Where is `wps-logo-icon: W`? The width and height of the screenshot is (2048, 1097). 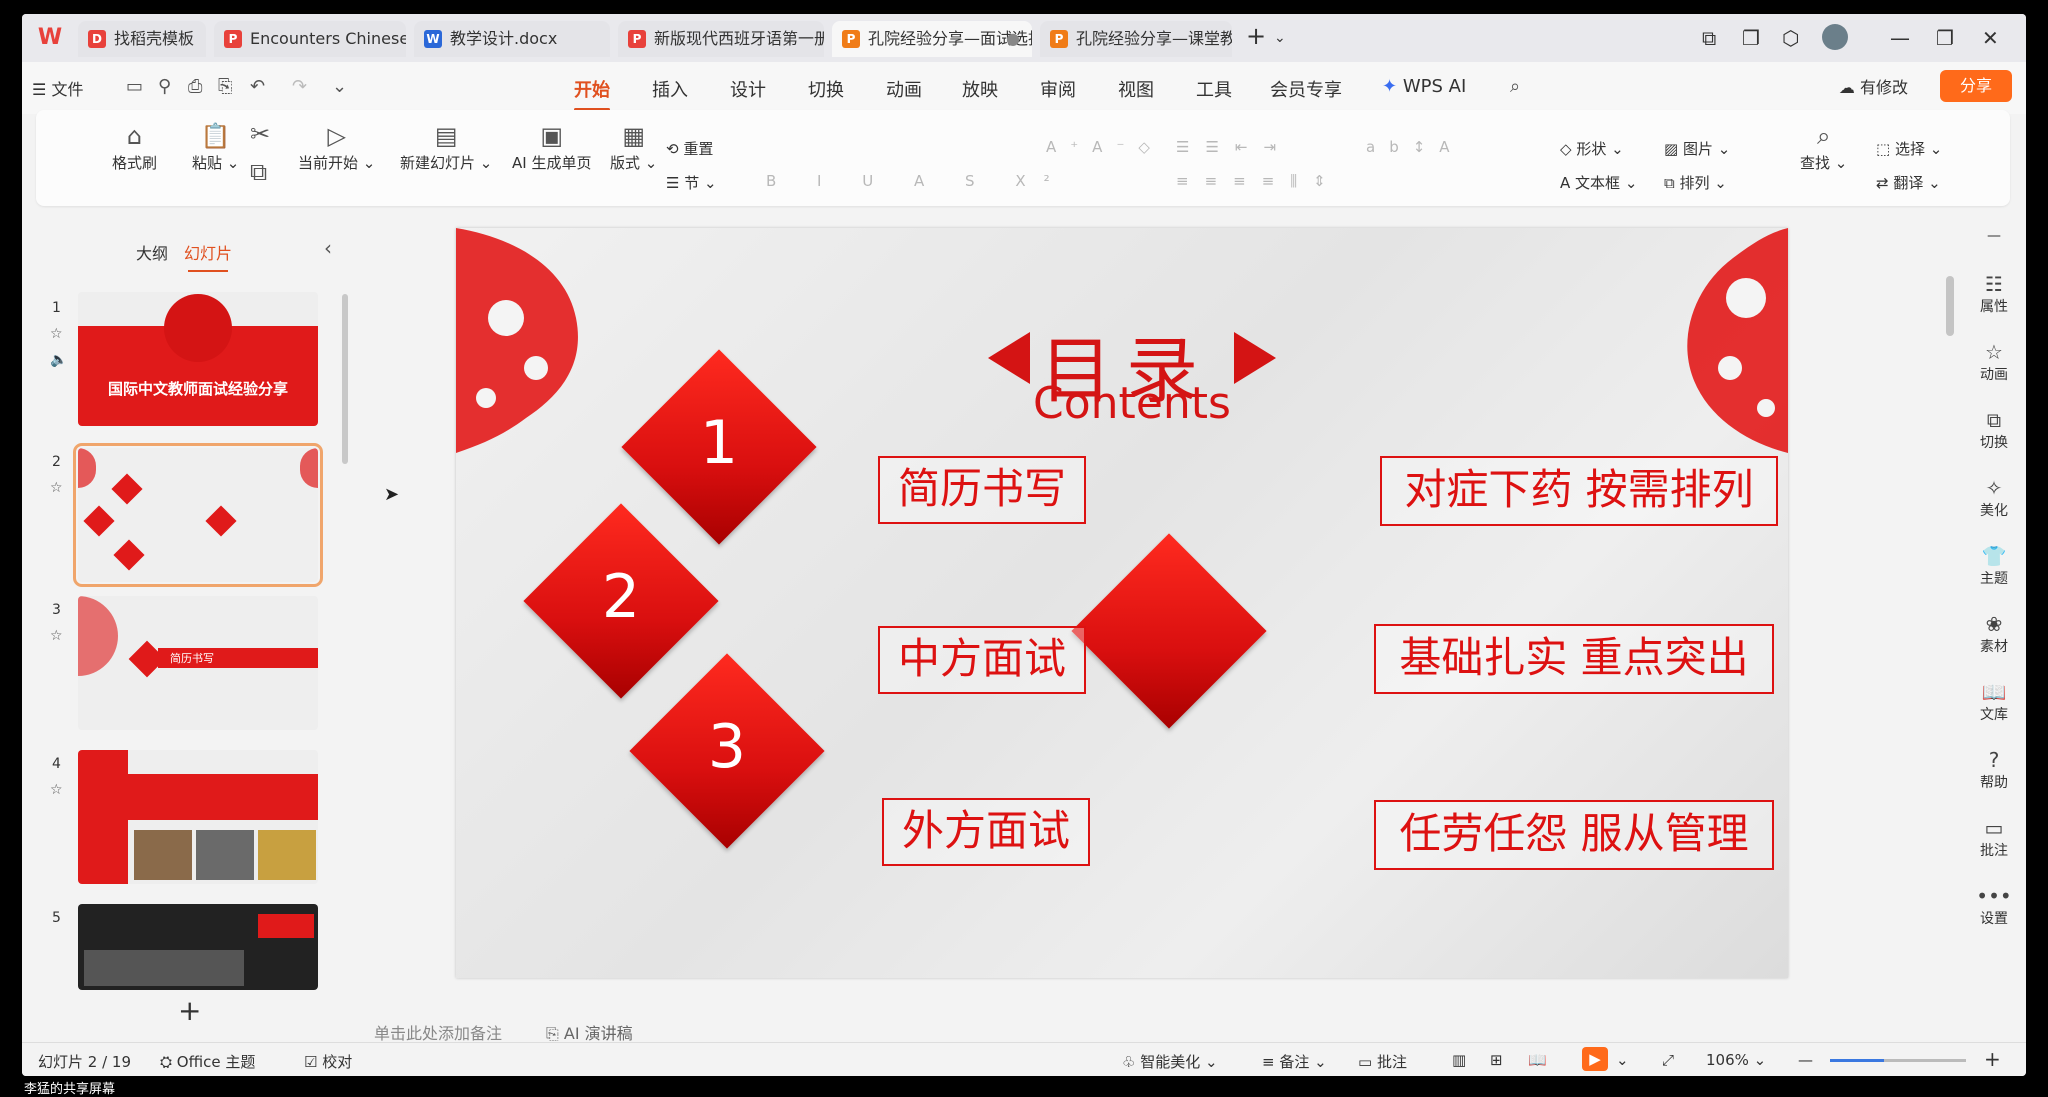 wps-logo-icon: W is located at coordinates (50, 38).